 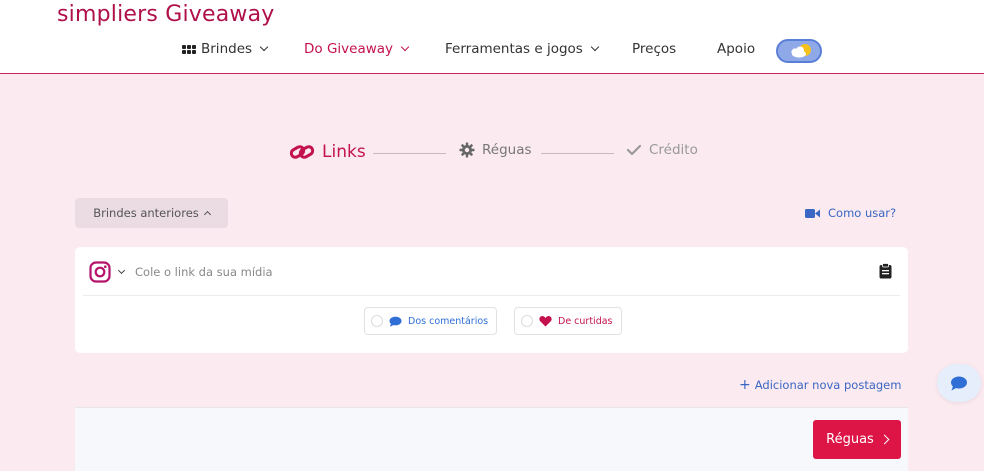 I want to click on next-step-label: Réguas, so click(x=850, y=439).